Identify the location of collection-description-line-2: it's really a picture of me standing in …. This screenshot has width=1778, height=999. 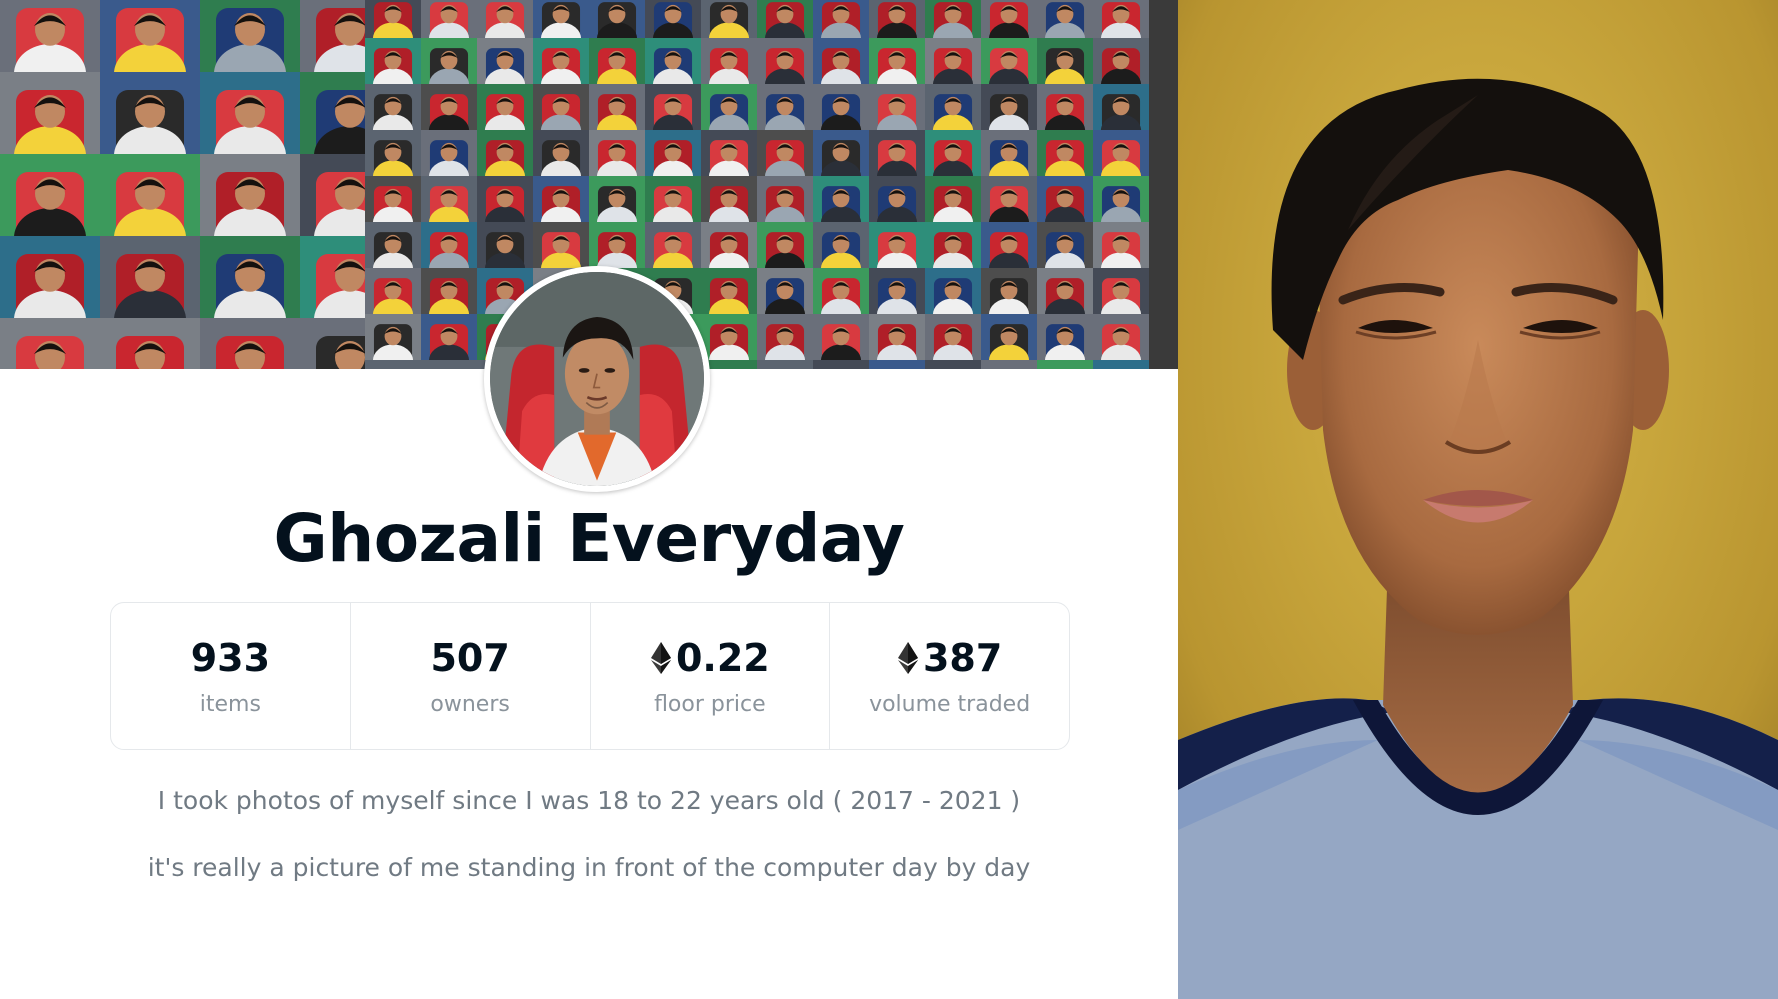
(589, 867).